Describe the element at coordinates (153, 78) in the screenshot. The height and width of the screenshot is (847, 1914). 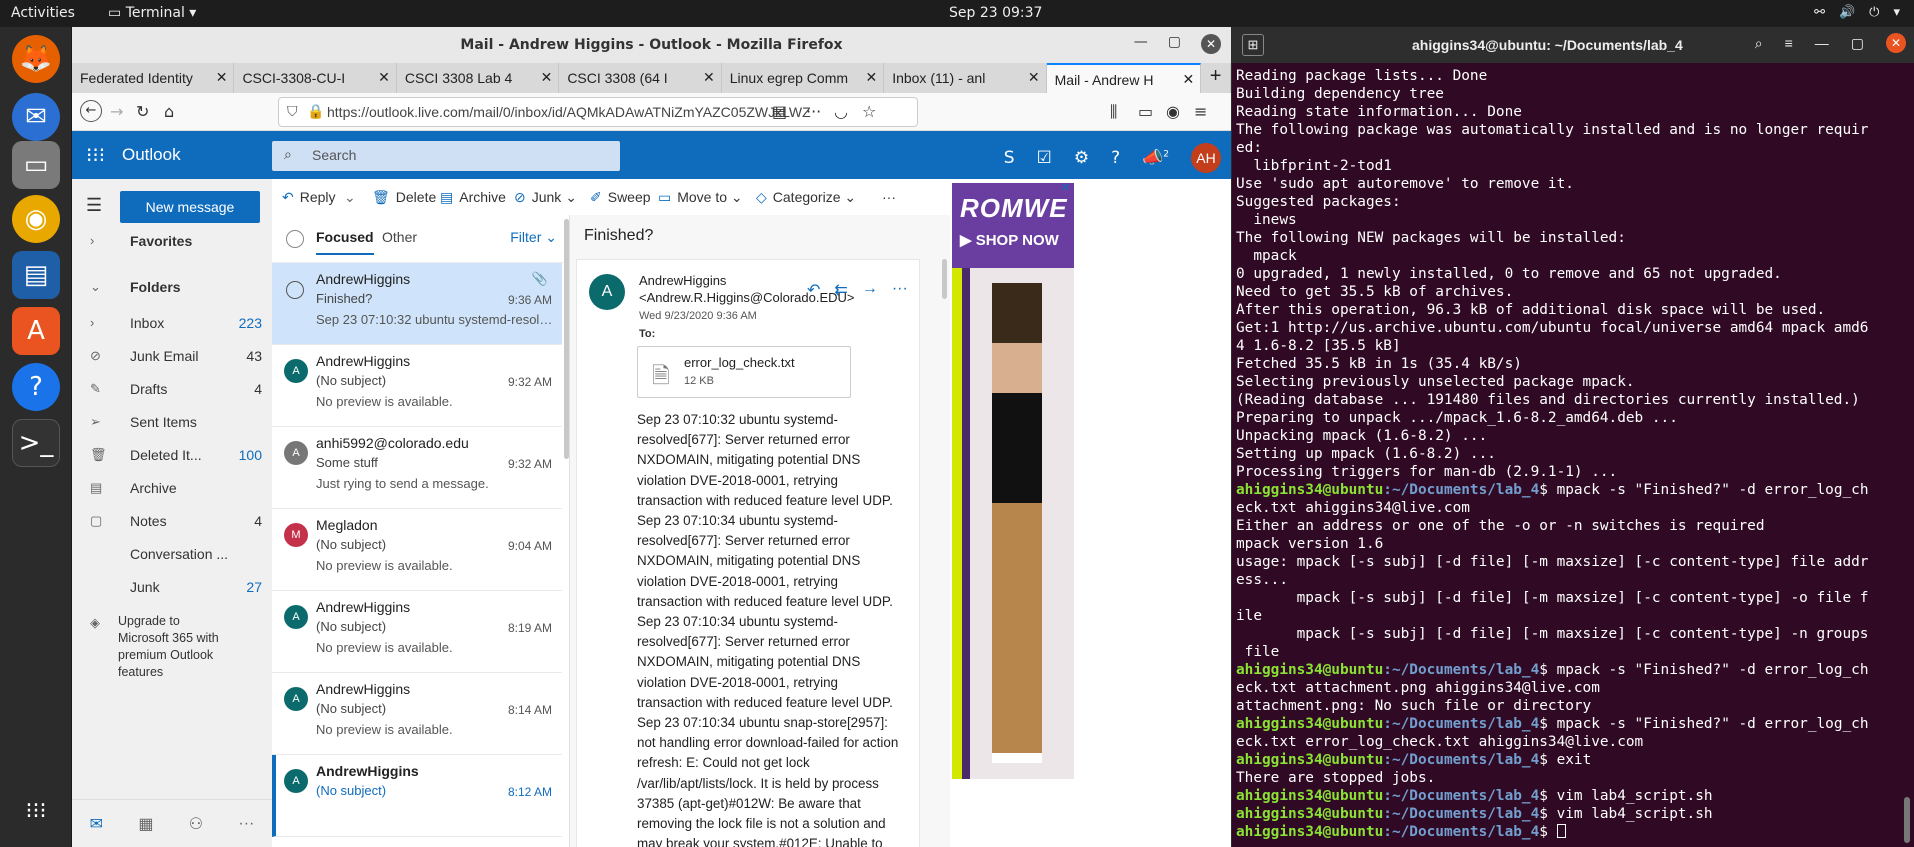
I see `browser-tab: Federated Identity ✕` at that location.